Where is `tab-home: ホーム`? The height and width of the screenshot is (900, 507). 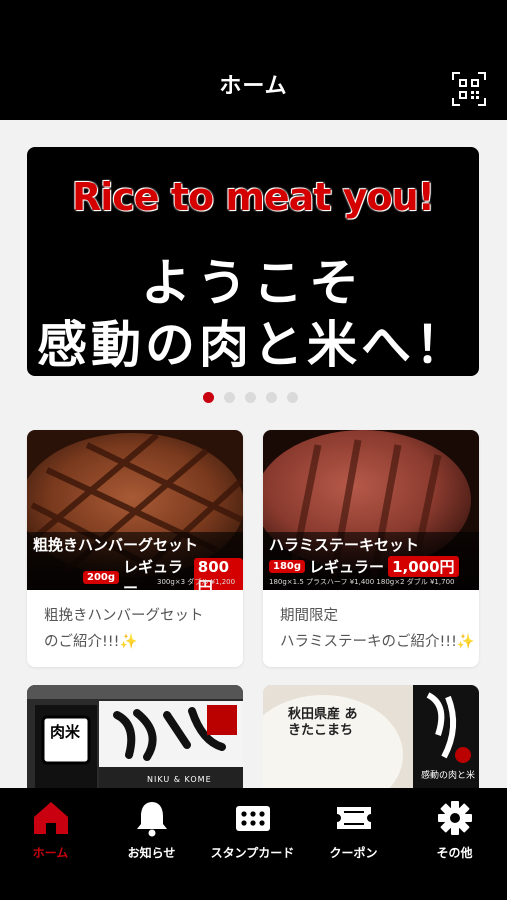
tab-home: ホーム is located at coordinates (50, 831).